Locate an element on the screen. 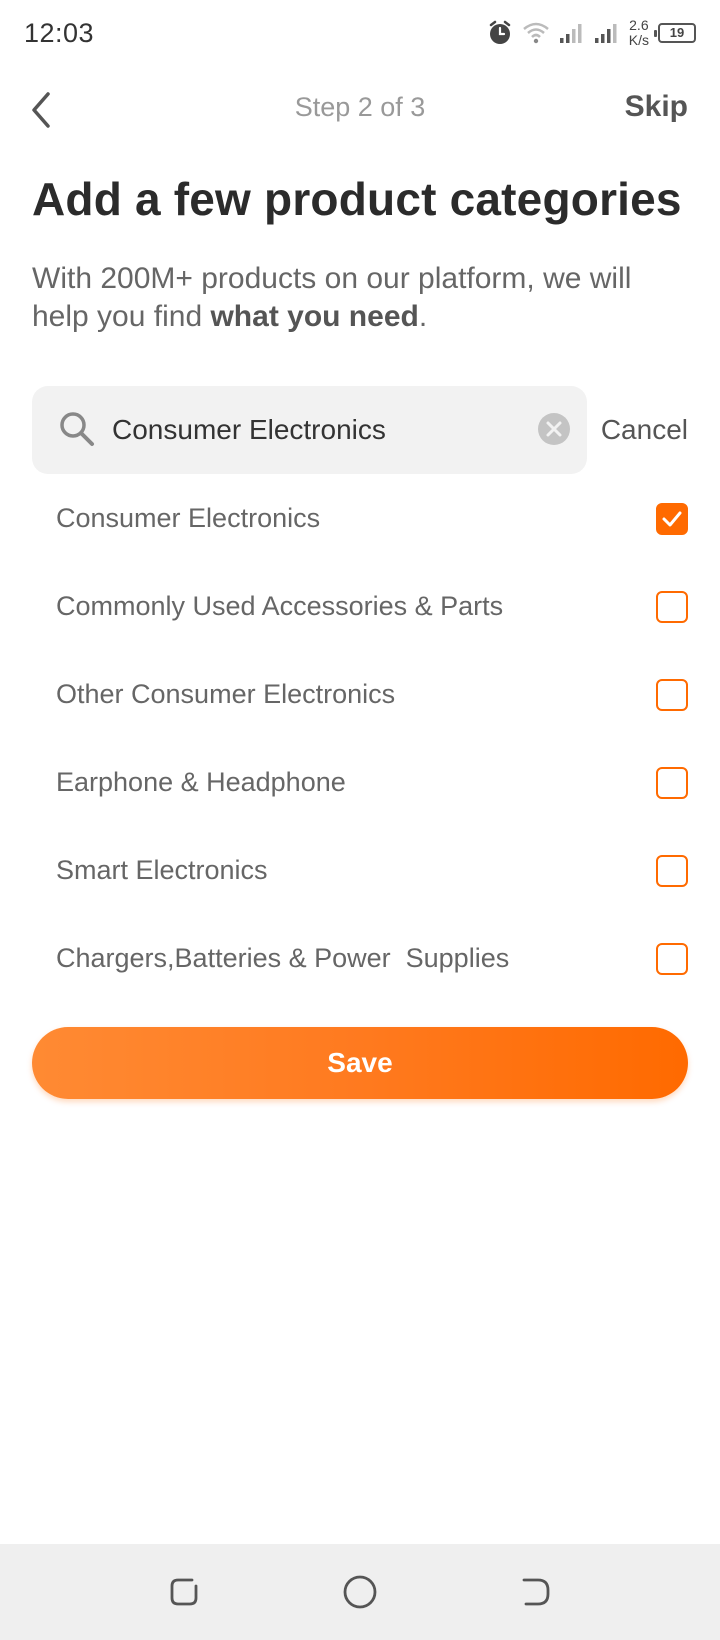  search-box is located at coordinates (309, 430).